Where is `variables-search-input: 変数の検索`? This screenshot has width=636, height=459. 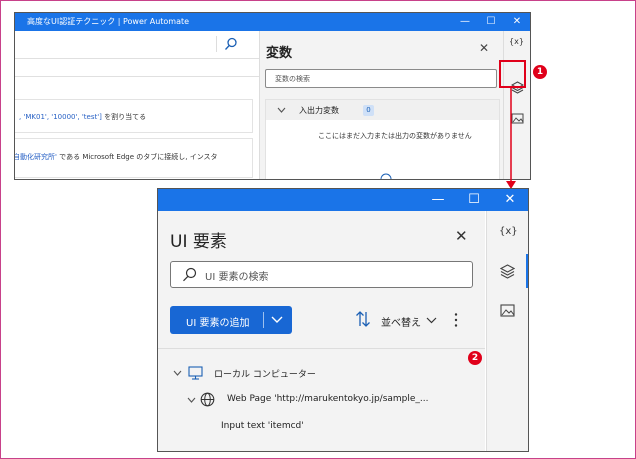
variables-search-input: 変数の検索 is located at coordinates (381, 78).